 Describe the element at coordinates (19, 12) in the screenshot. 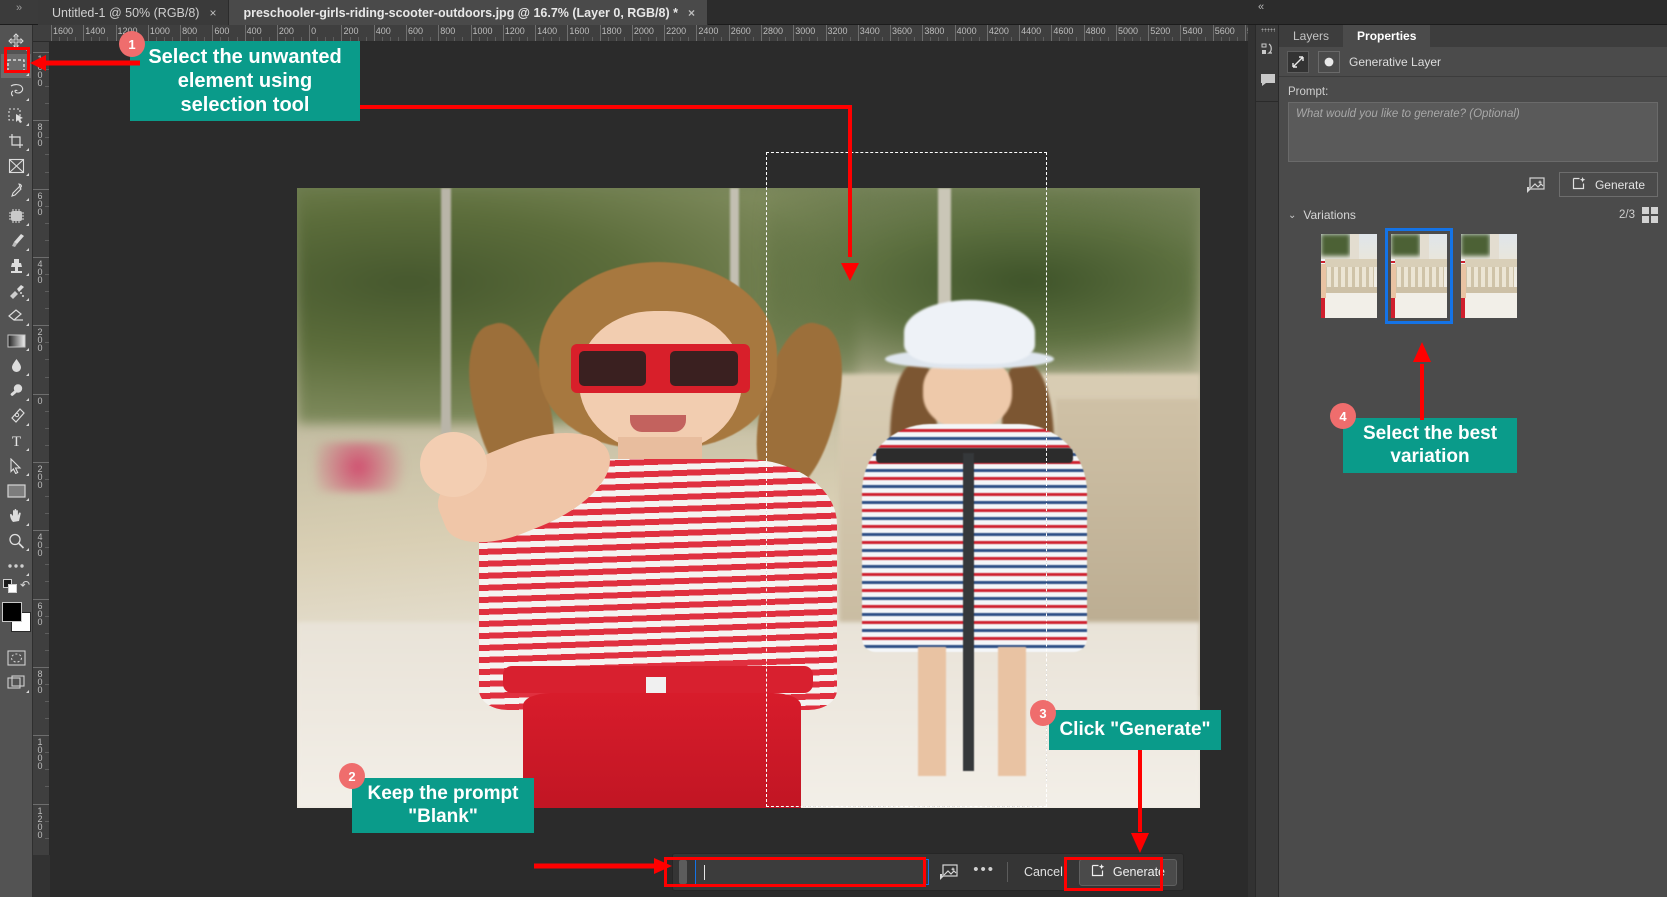

I see `dock-collapse-icon: »` at that location.